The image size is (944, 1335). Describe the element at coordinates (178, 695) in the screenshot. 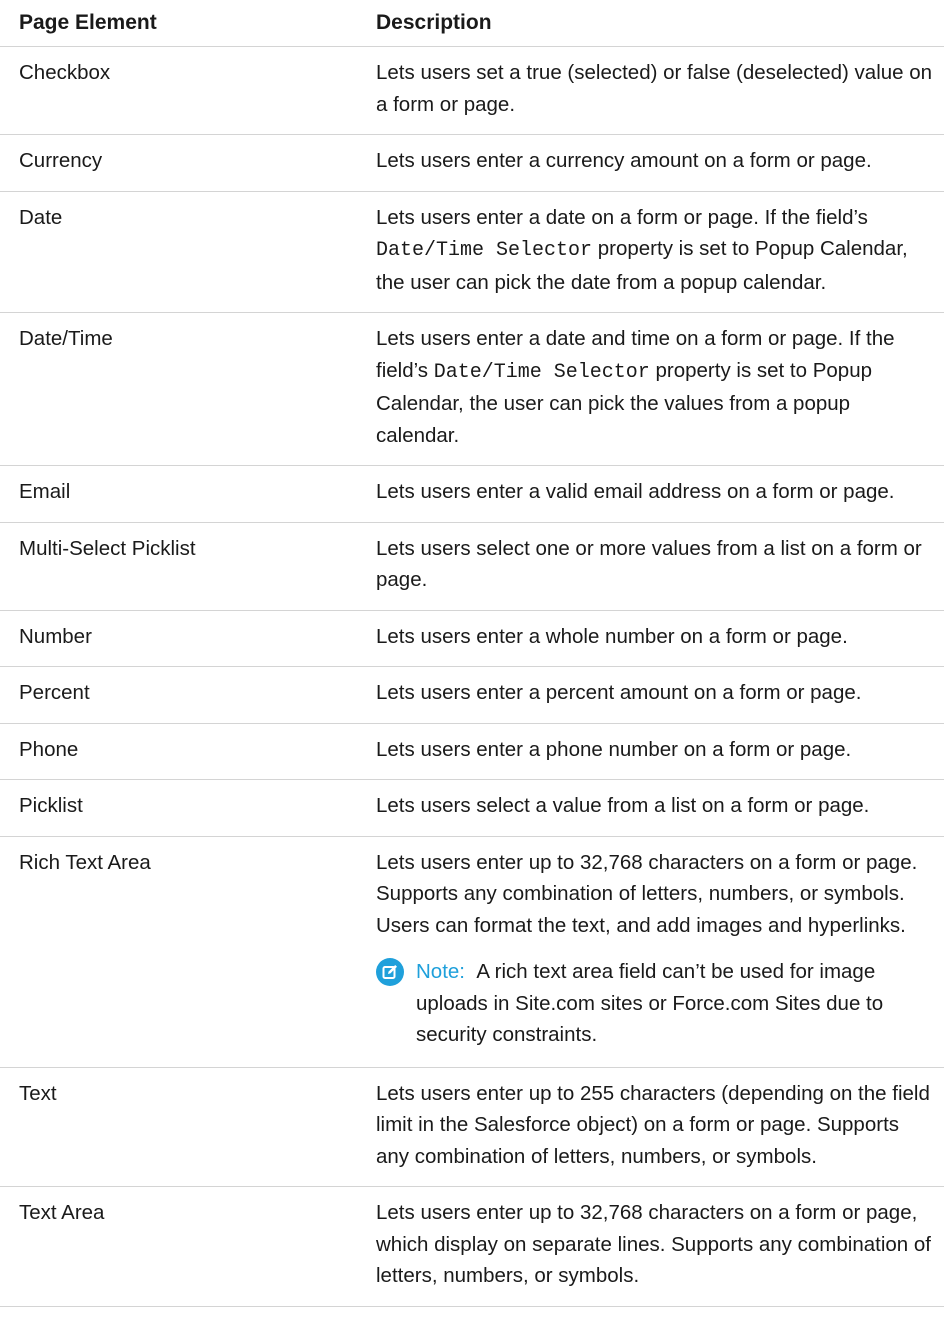

I see `element-name: Percent` at that location.